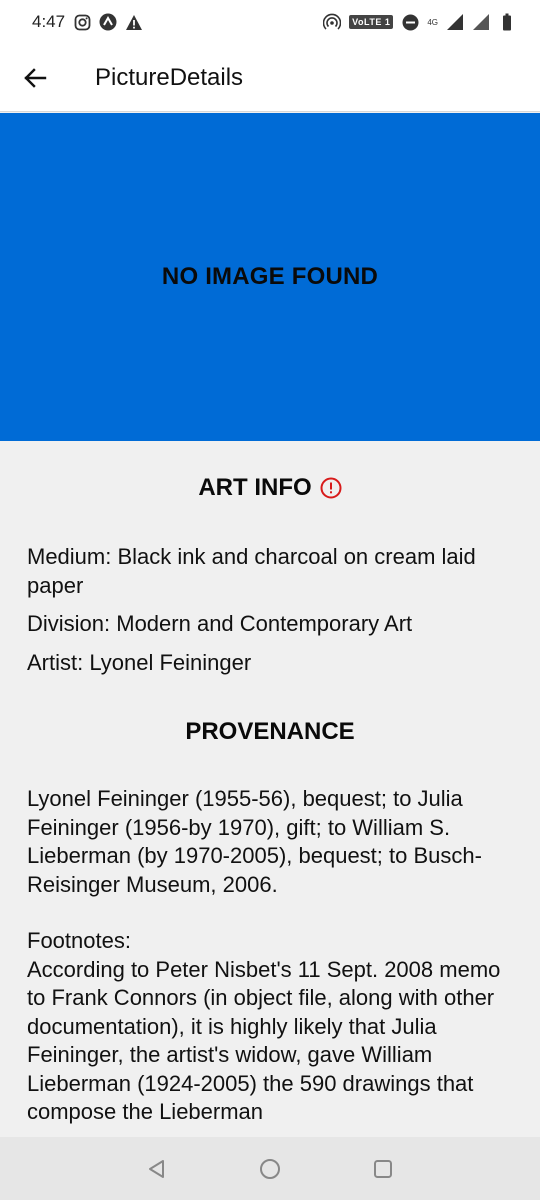  What do you see at coordinates (82, 22) in the screenshot?
I see `instagram-icon` at bounding box center [82, 22].